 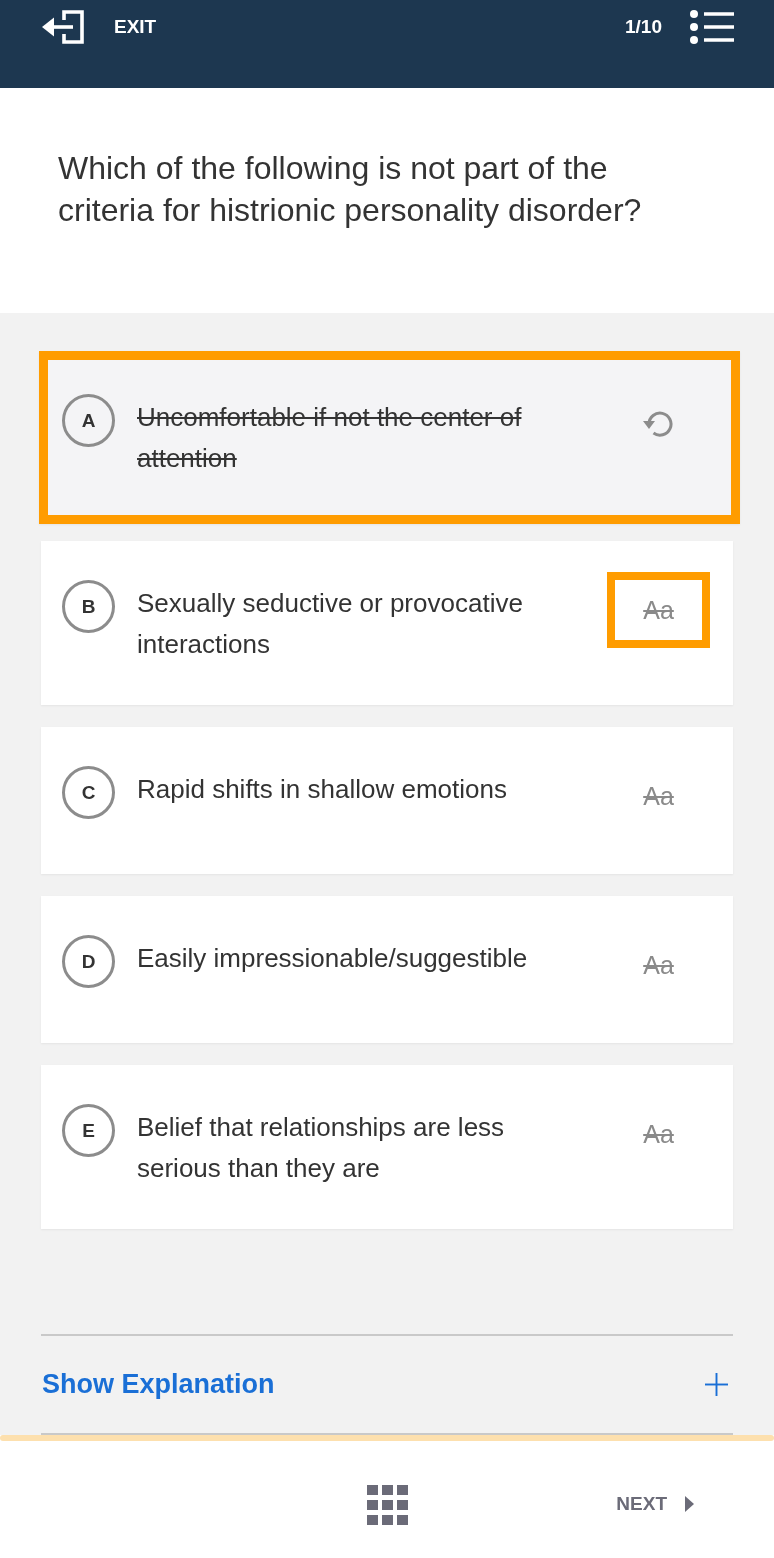 I want to click on answer-option: E Belief that relationships are less serious than they are Aa, so click(x=387, y=1147).